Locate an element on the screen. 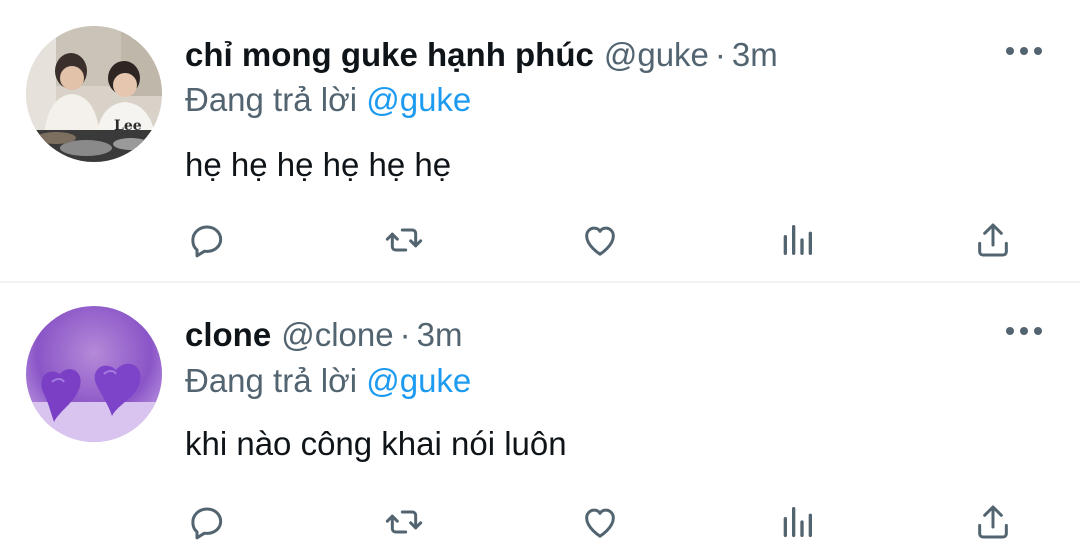 Image resolution: width=1080 pixels, height=556 pixels. tweet-header: clone @clone · 3m is located at coordinates (323, 335).